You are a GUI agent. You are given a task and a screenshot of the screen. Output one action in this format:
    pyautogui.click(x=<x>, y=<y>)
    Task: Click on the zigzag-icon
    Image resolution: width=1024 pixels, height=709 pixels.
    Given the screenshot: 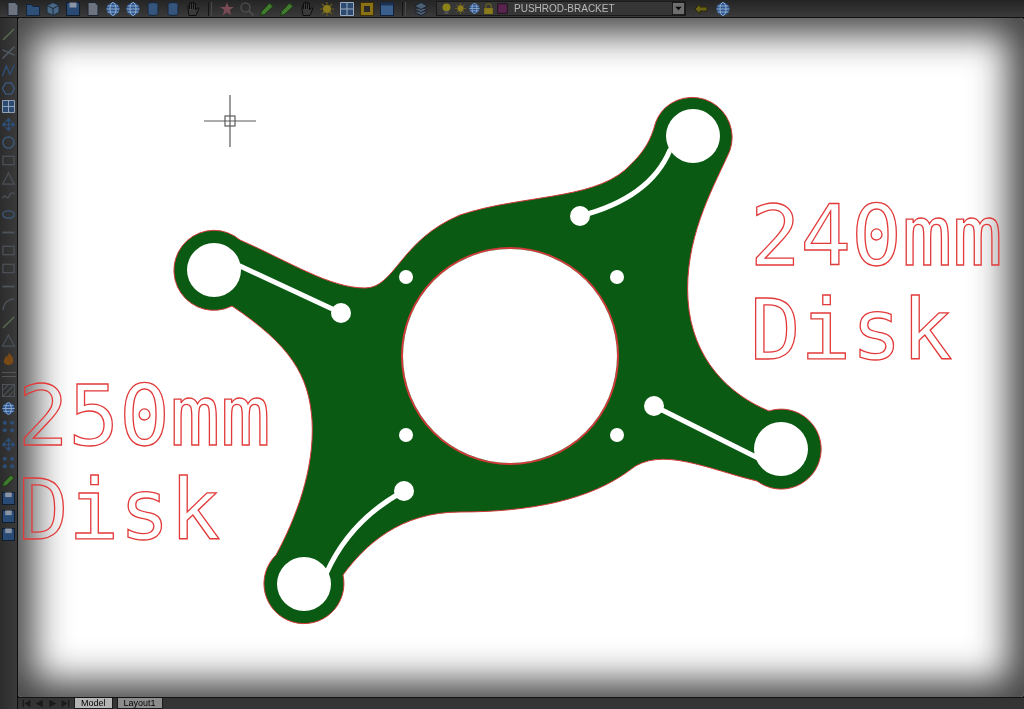 What is the action you would take?
    pyautogui.click(x=8, y=70)
    